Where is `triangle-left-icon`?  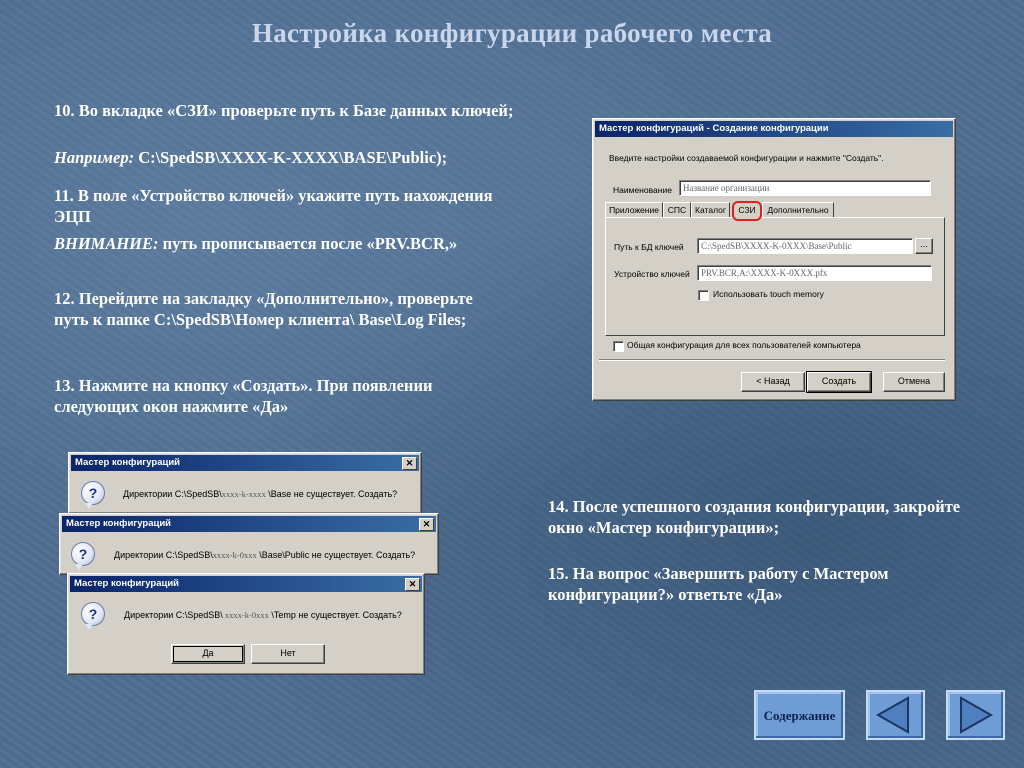 triangle-left-icon is located at coordinates (892, 715).